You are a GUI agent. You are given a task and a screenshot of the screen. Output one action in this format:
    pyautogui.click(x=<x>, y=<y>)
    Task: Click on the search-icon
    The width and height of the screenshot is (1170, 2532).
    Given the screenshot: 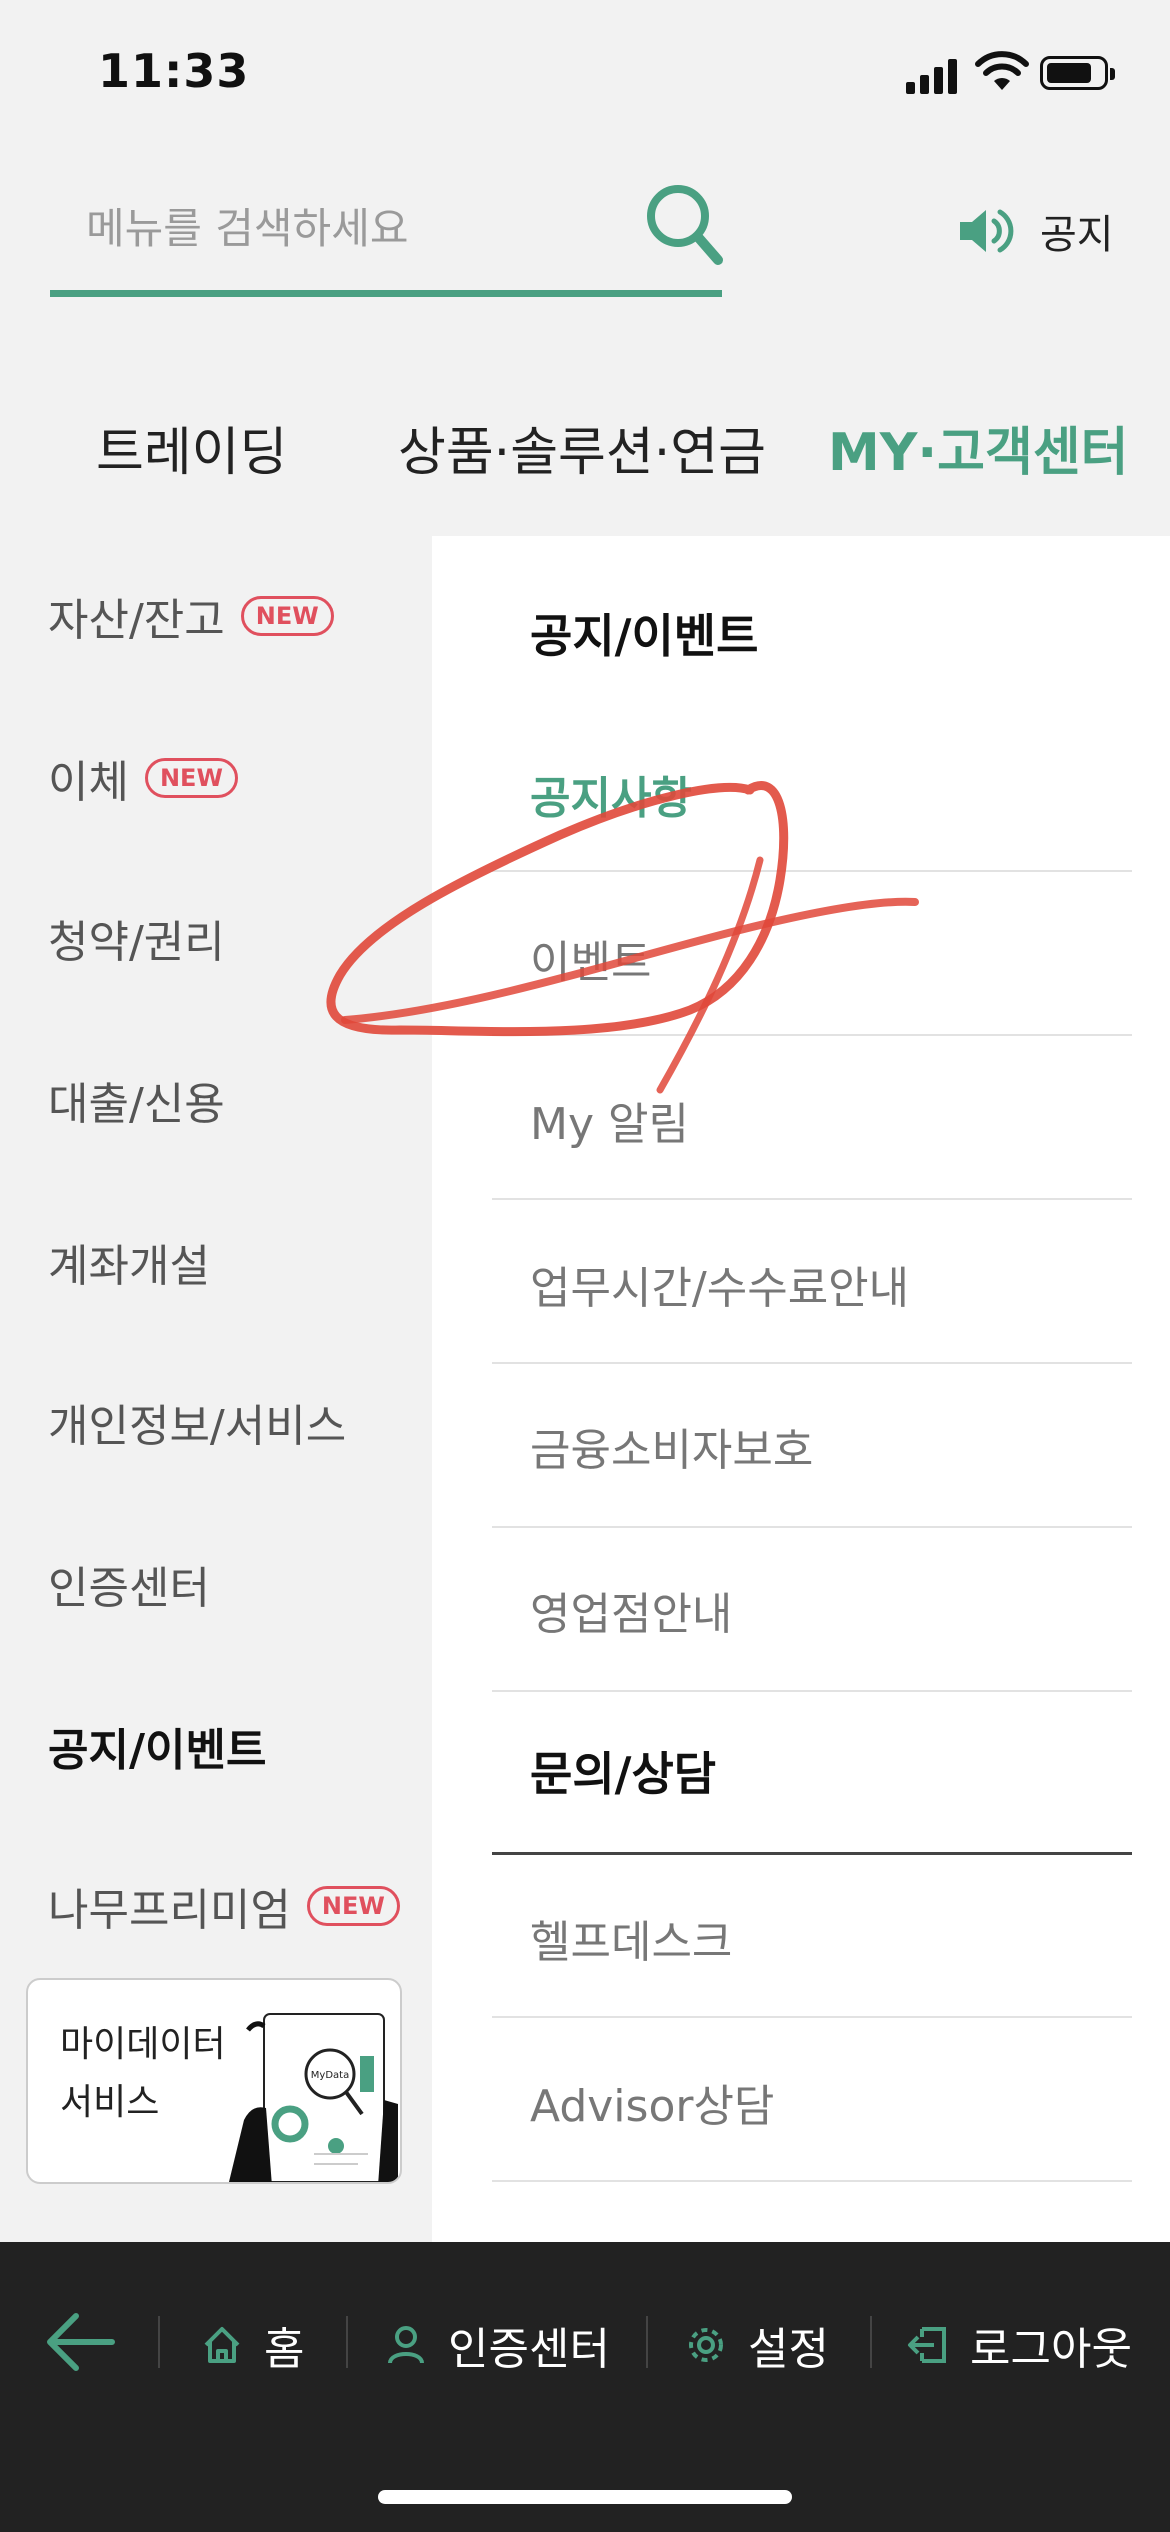 What is the action you would take?
    pyautogui.click(x=684, y=225)
    